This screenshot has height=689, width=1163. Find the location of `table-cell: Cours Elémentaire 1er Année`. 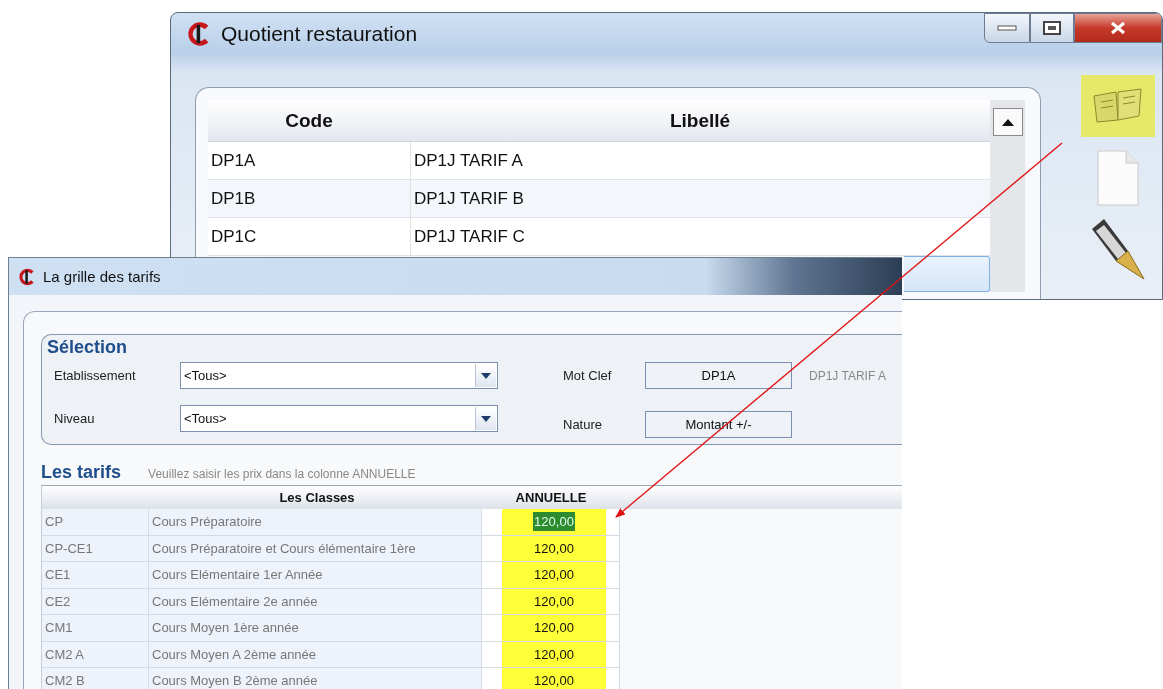

table-cell: Cours Elémentaire 1er Année is located at coordinates (315, 575).